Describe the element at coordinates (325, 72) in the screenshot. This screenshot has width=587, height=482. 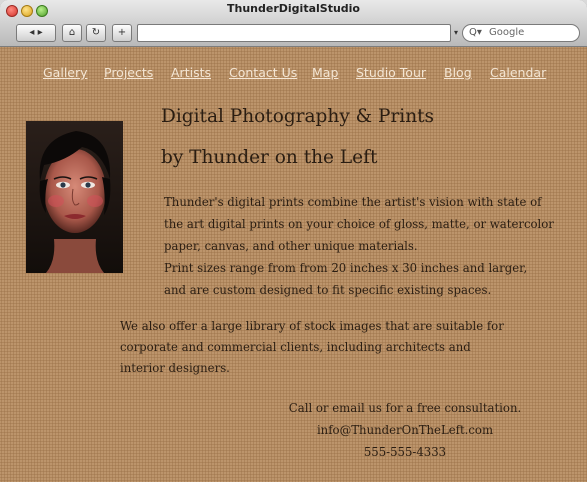
I see `nav-item-map: Map` at that location.